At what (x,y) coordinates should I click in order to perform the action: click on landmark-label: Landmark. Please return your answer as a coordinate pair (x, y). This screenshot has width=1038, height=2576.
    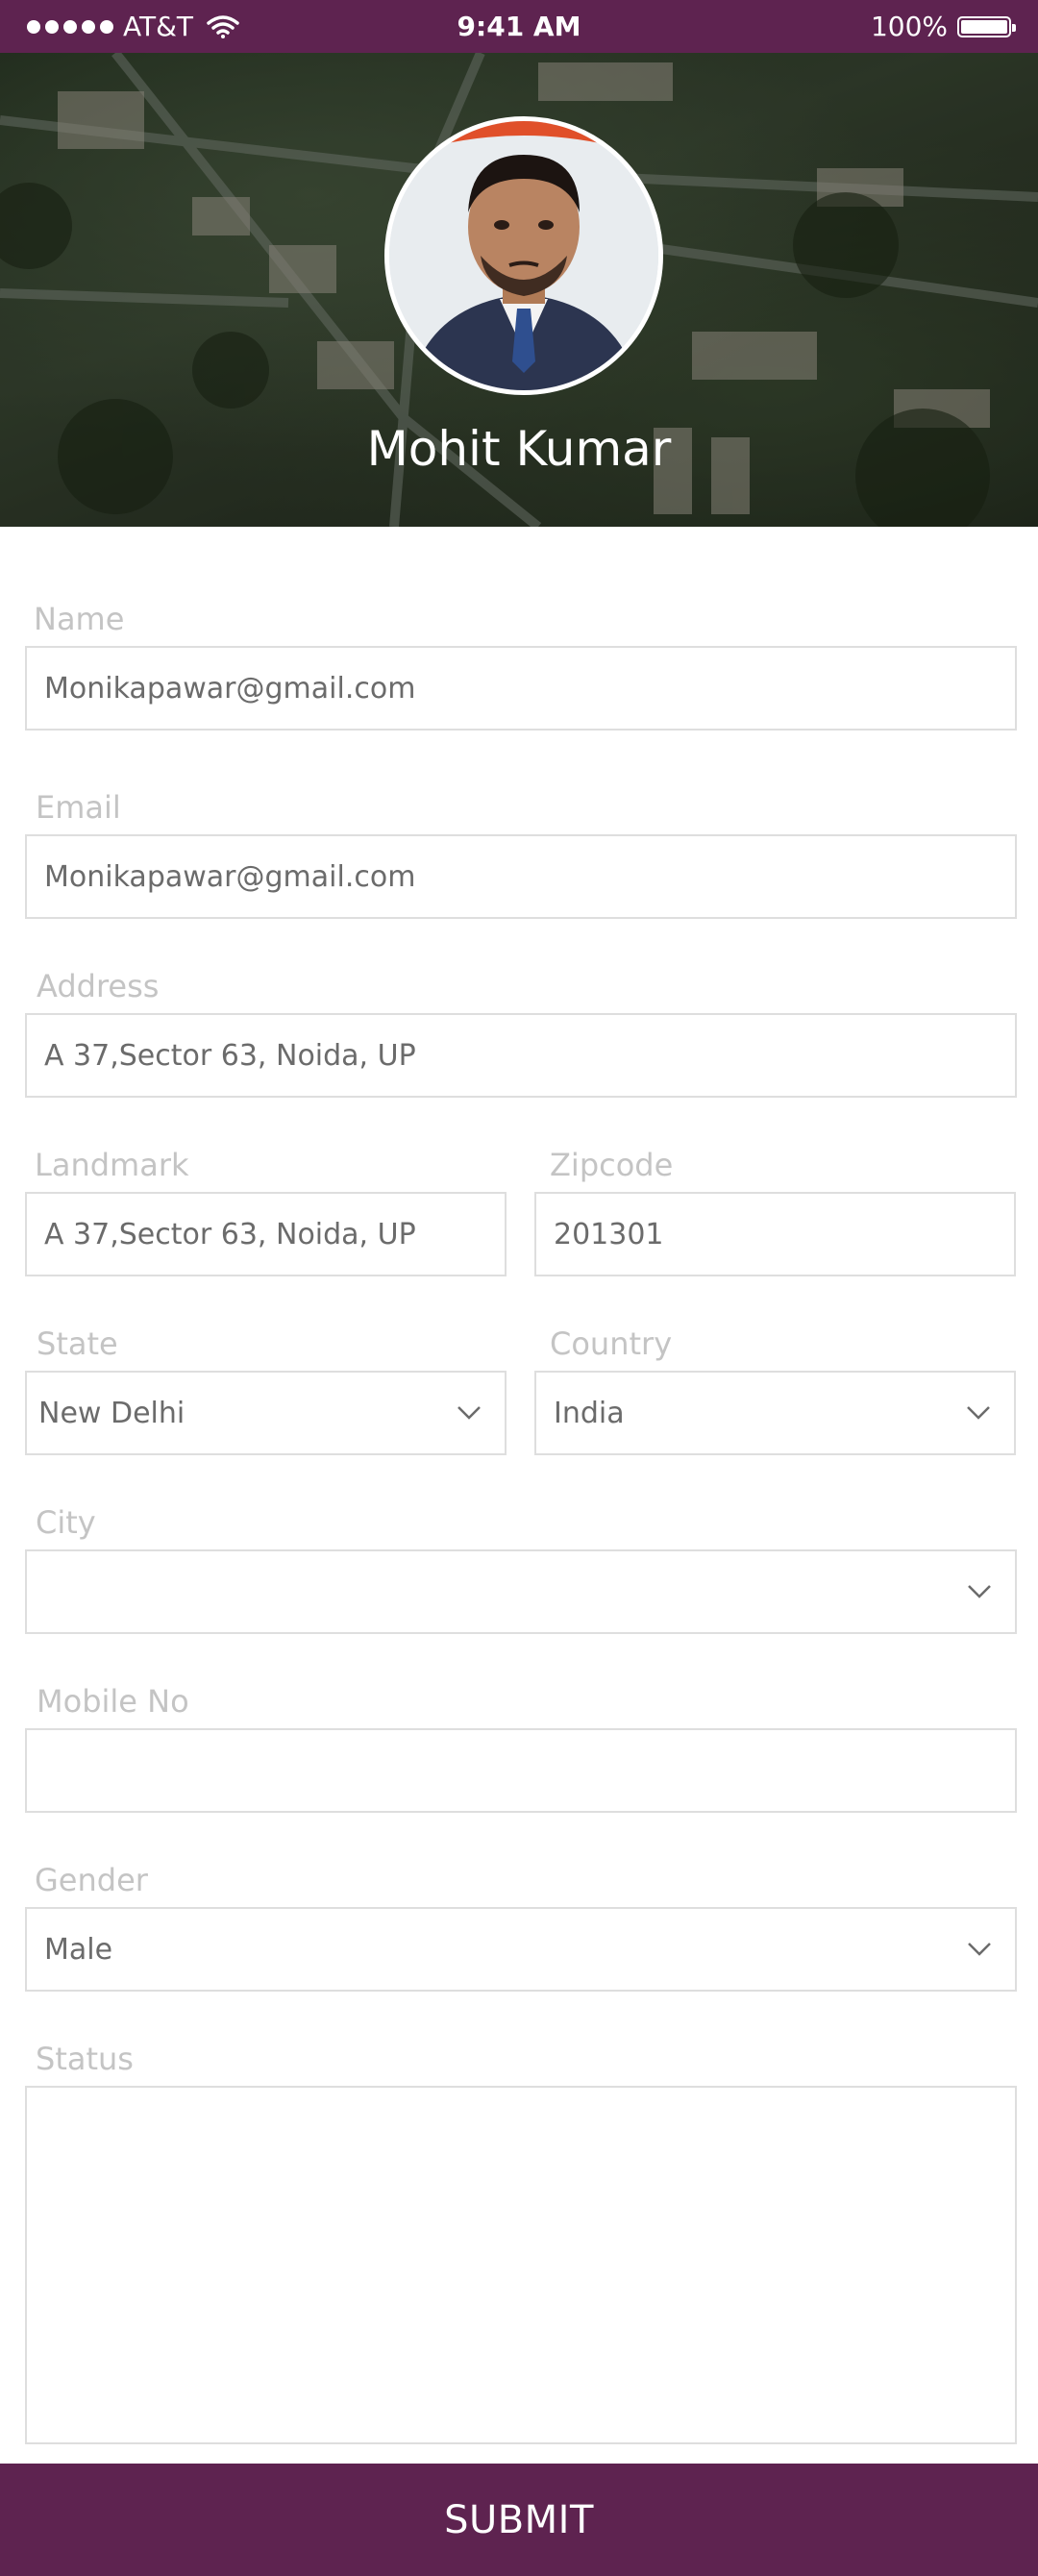
    Looking at the image, I should click on (112, 1165).